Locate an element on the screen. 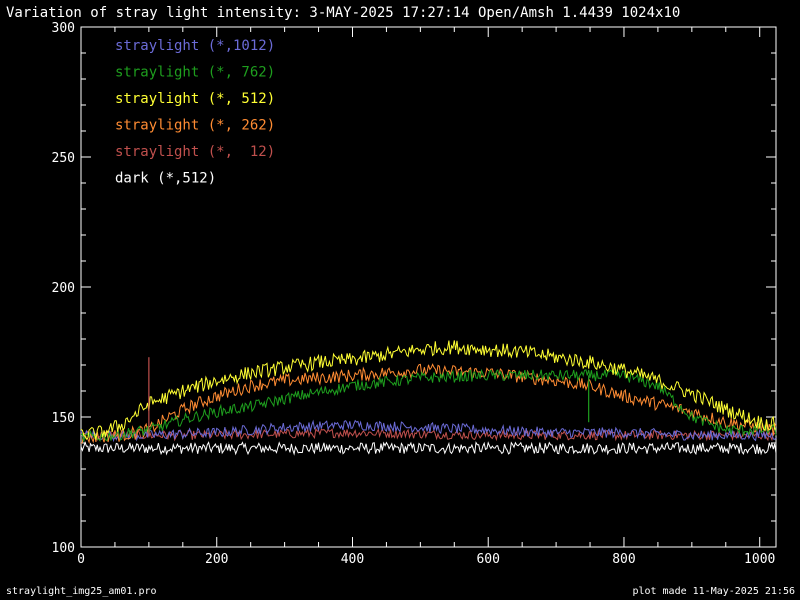 This screenshot has width=800, height=600. y-tick-label: 300 is located at coordinates (63, 28).